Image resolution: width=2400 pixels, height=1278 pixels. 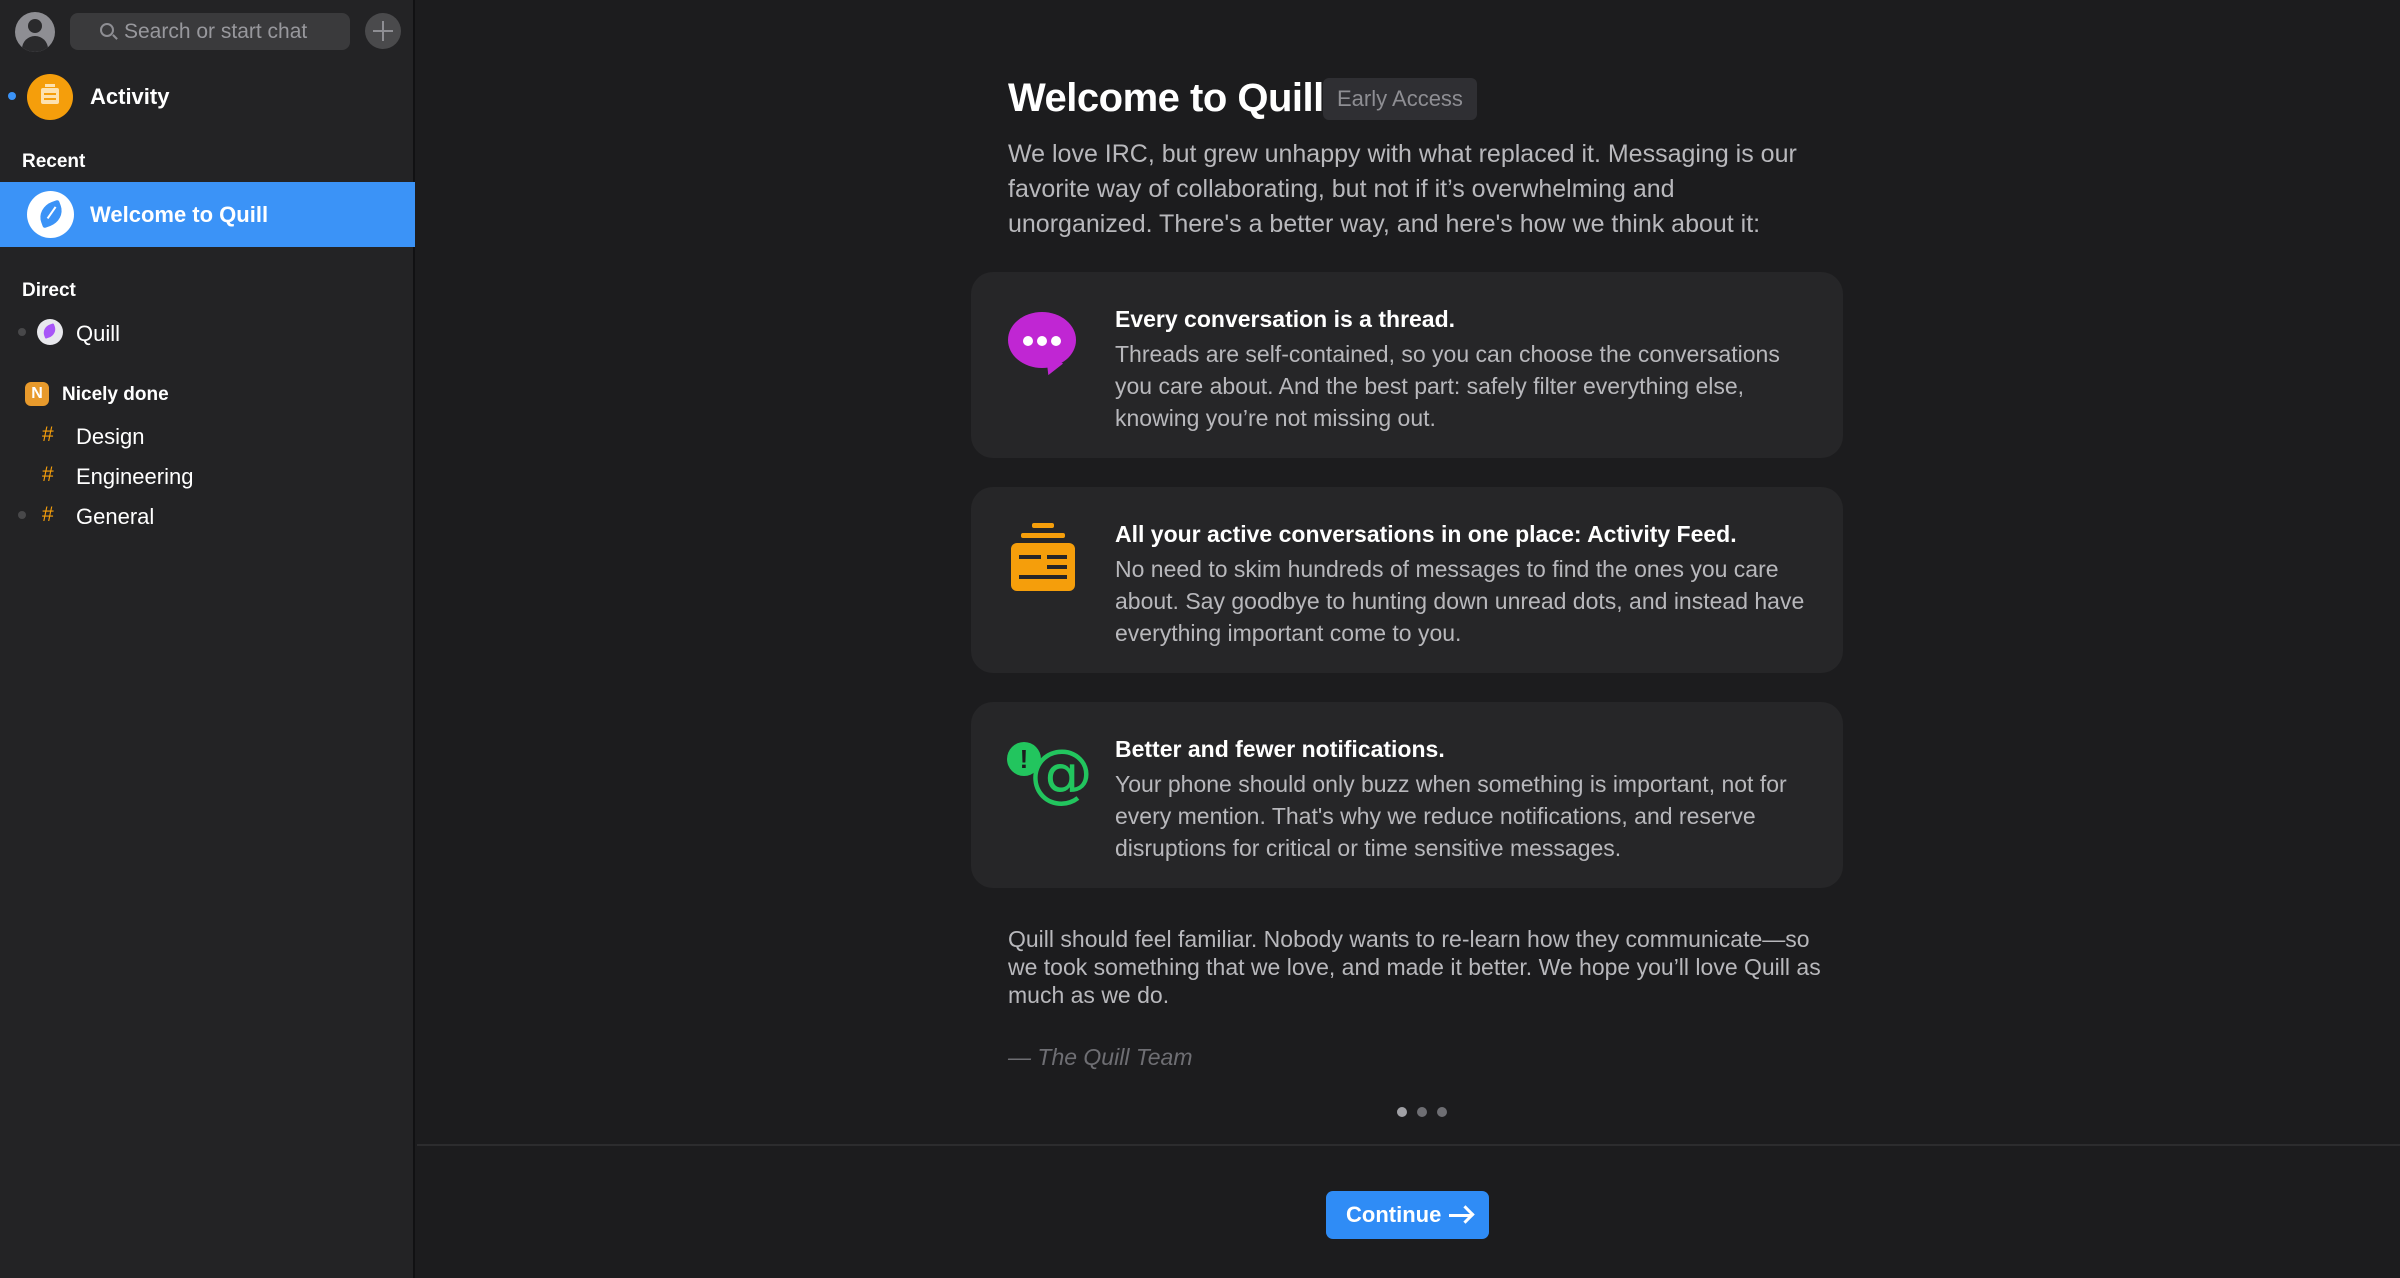 I want to click on team-initial-icon: N, so click(x=37, y=394).